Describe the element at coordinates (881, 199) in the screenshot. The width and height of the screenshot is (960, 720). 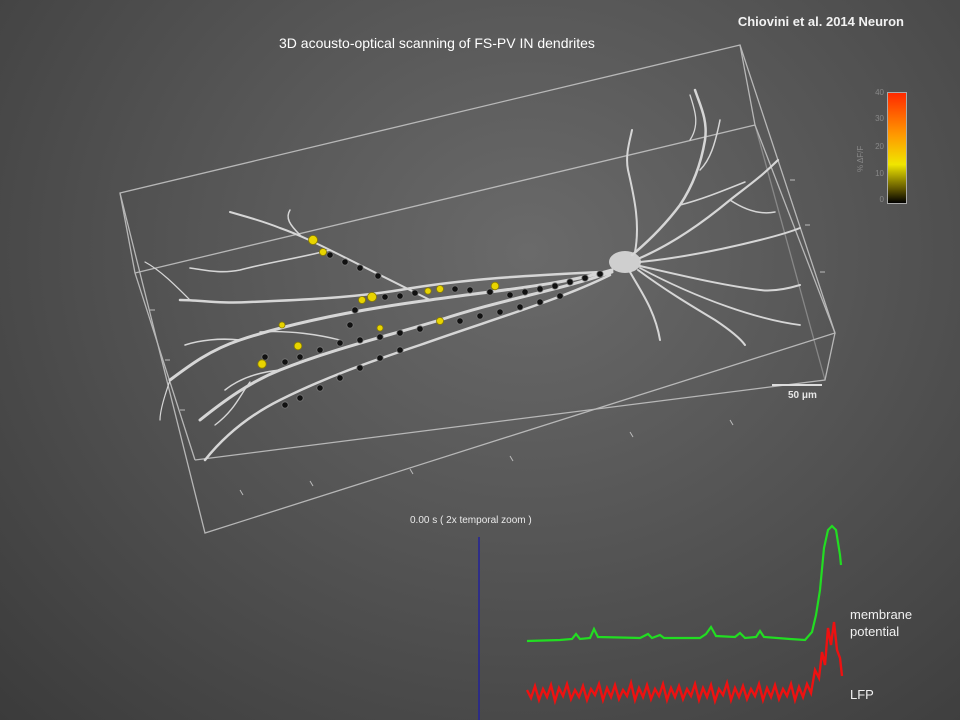
I see `colorbar-tick: 0` at that location.